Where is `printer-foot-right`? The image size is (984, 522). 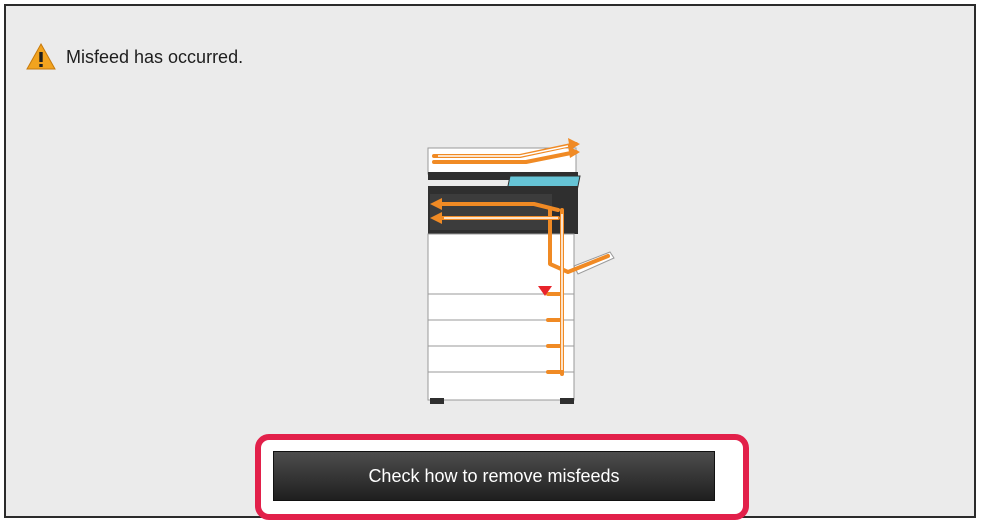
printer-foot-right is located at coordinates (567, 401).